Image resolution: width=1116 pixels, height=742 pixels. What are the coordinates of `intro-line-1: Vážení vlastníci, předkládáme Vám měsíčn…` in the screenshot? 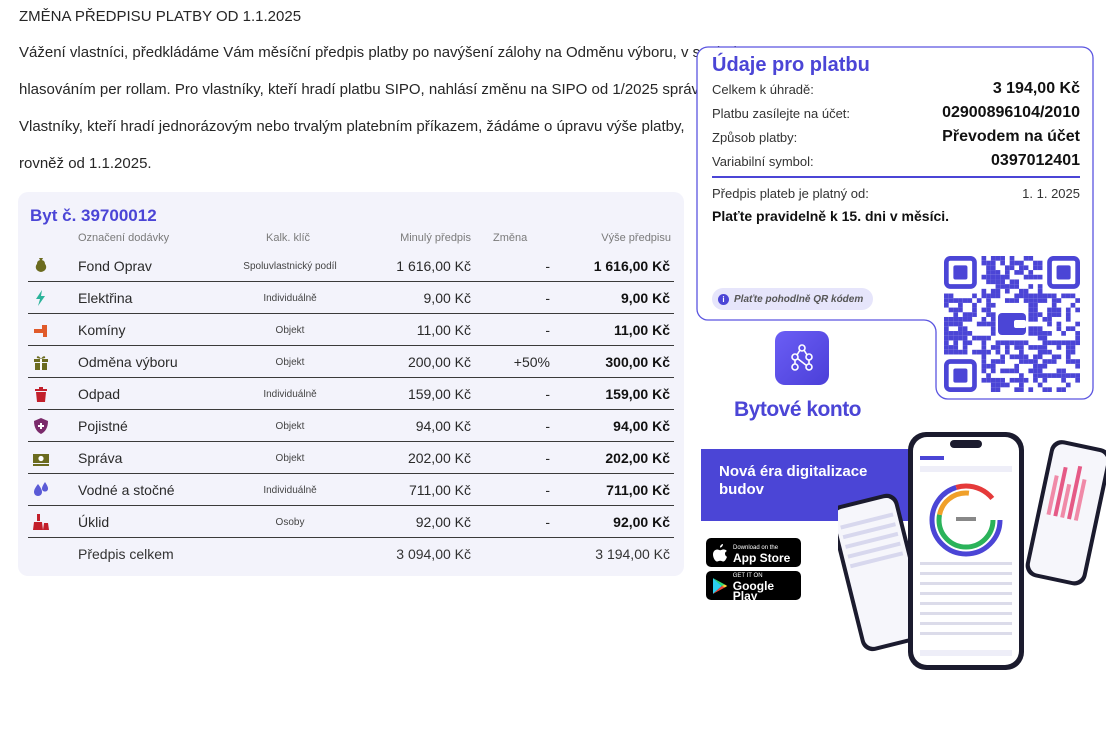 It's located at (388, 52).